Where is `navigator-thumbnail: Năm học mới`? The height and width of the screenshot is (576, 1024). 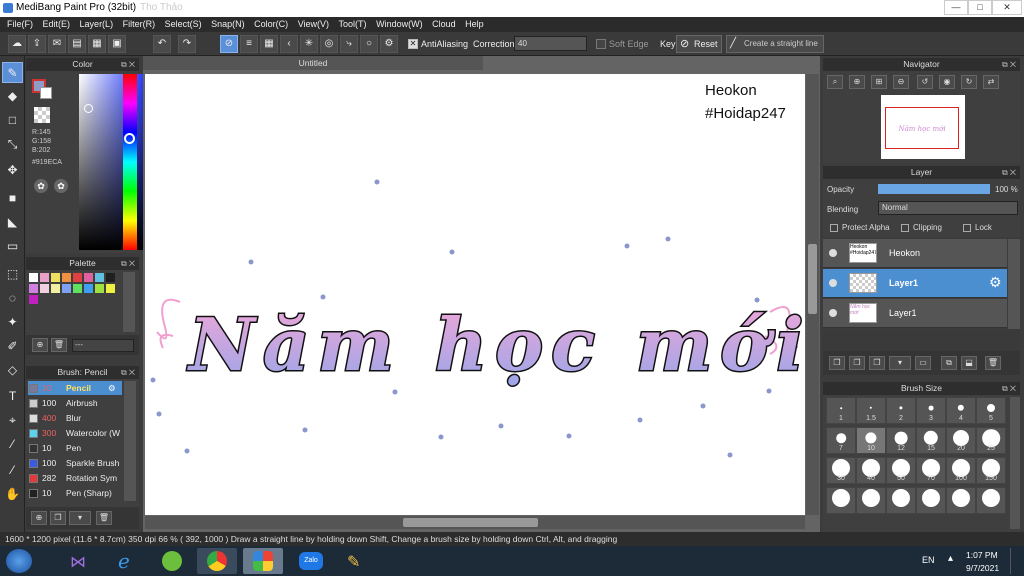
navigator-thumbnail: Năm học mới is located at coordinates (923, 127).